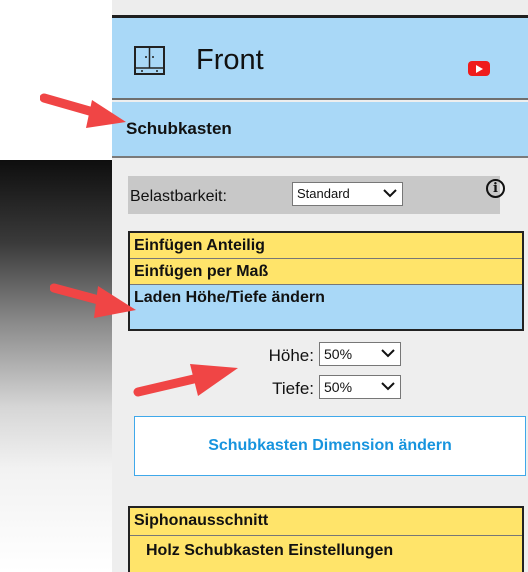  What do you see at coordinates (360, 387) in the screenshot?
I see `depth-select: 50%` at bounding box center [360, 387].